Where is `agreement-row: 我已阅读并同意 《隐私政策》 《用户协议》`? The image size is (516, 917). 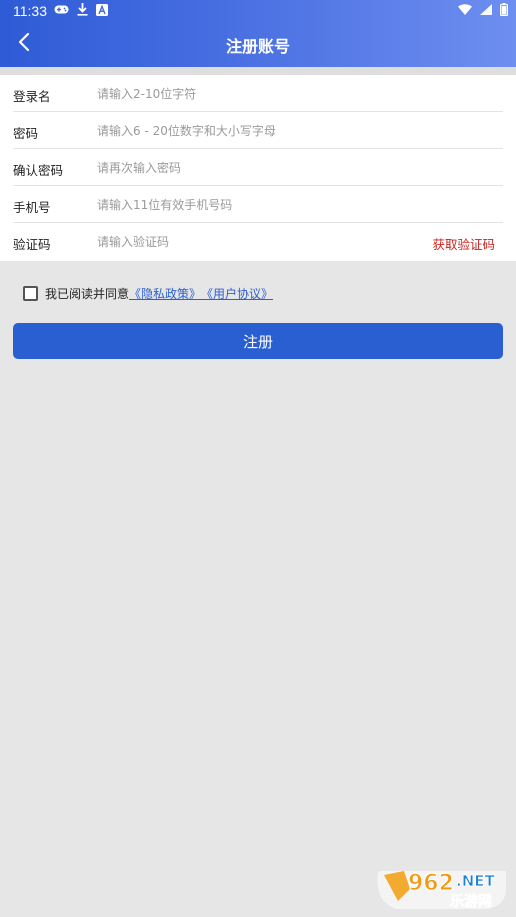
agreement-row: 我已阅读并同意 《隐私政策》 《用户协议》 is located at coordinates (148, 293).